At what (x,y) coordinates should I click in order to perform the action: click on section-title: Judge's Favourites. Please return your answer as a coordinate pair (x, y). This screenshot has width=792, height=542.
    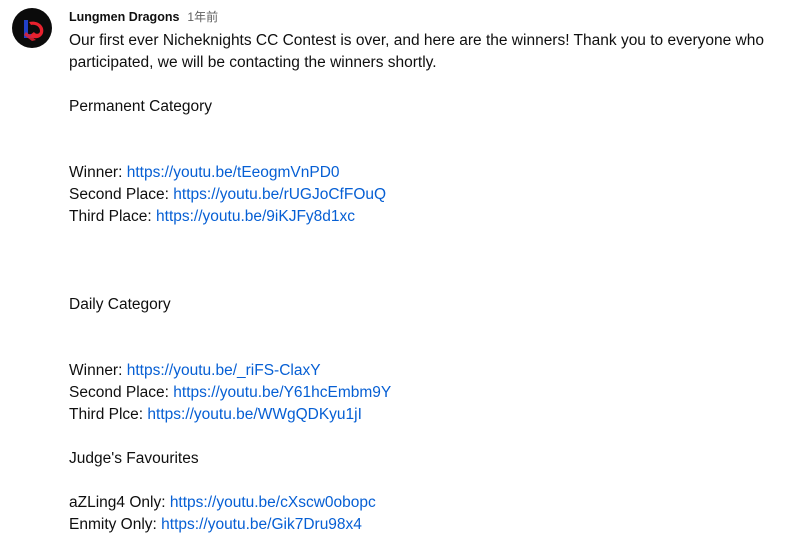
    Looking at the image, I should click on (134, 458).